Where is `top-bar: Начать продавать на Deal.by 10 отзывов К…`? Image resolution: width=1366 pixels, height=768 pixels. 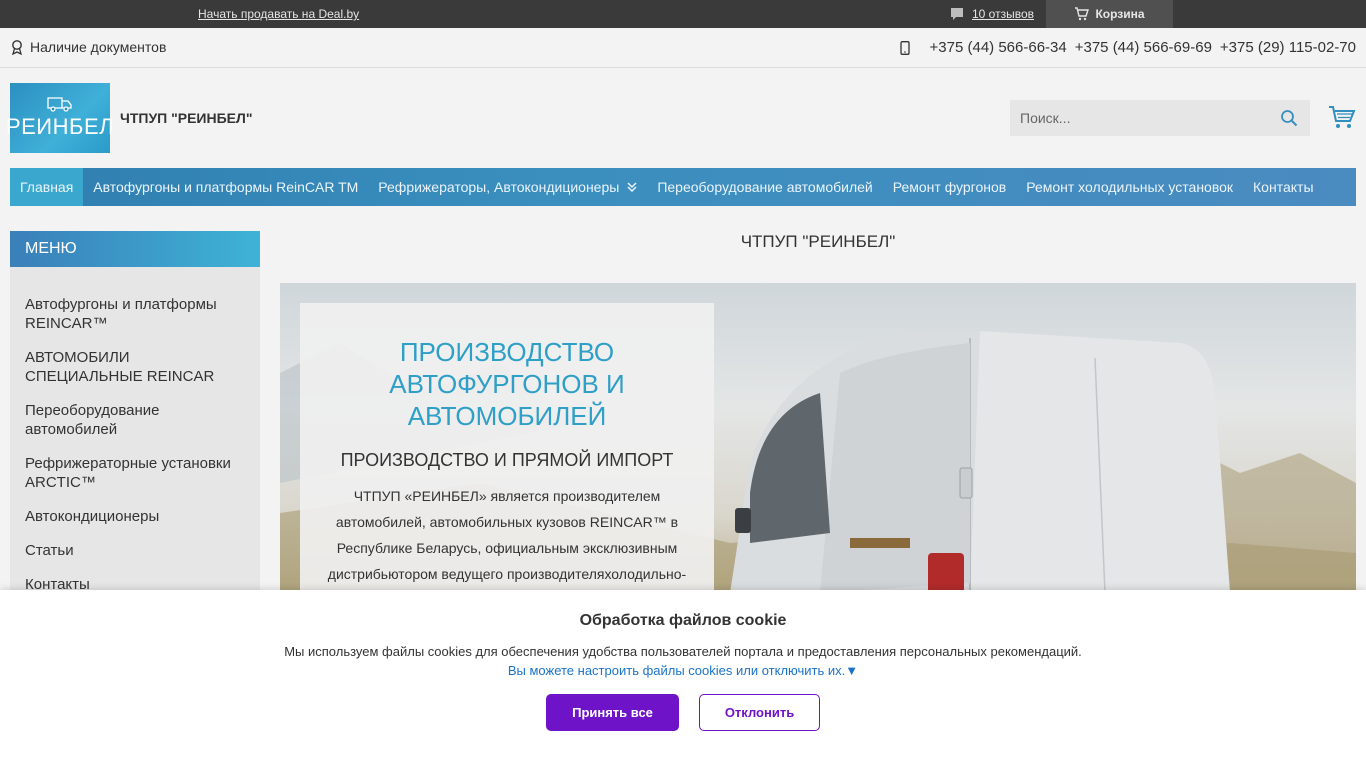
top-bar: Начать продавать на Deal.by 10 отзывов К… is located at coordinates (683, 14).